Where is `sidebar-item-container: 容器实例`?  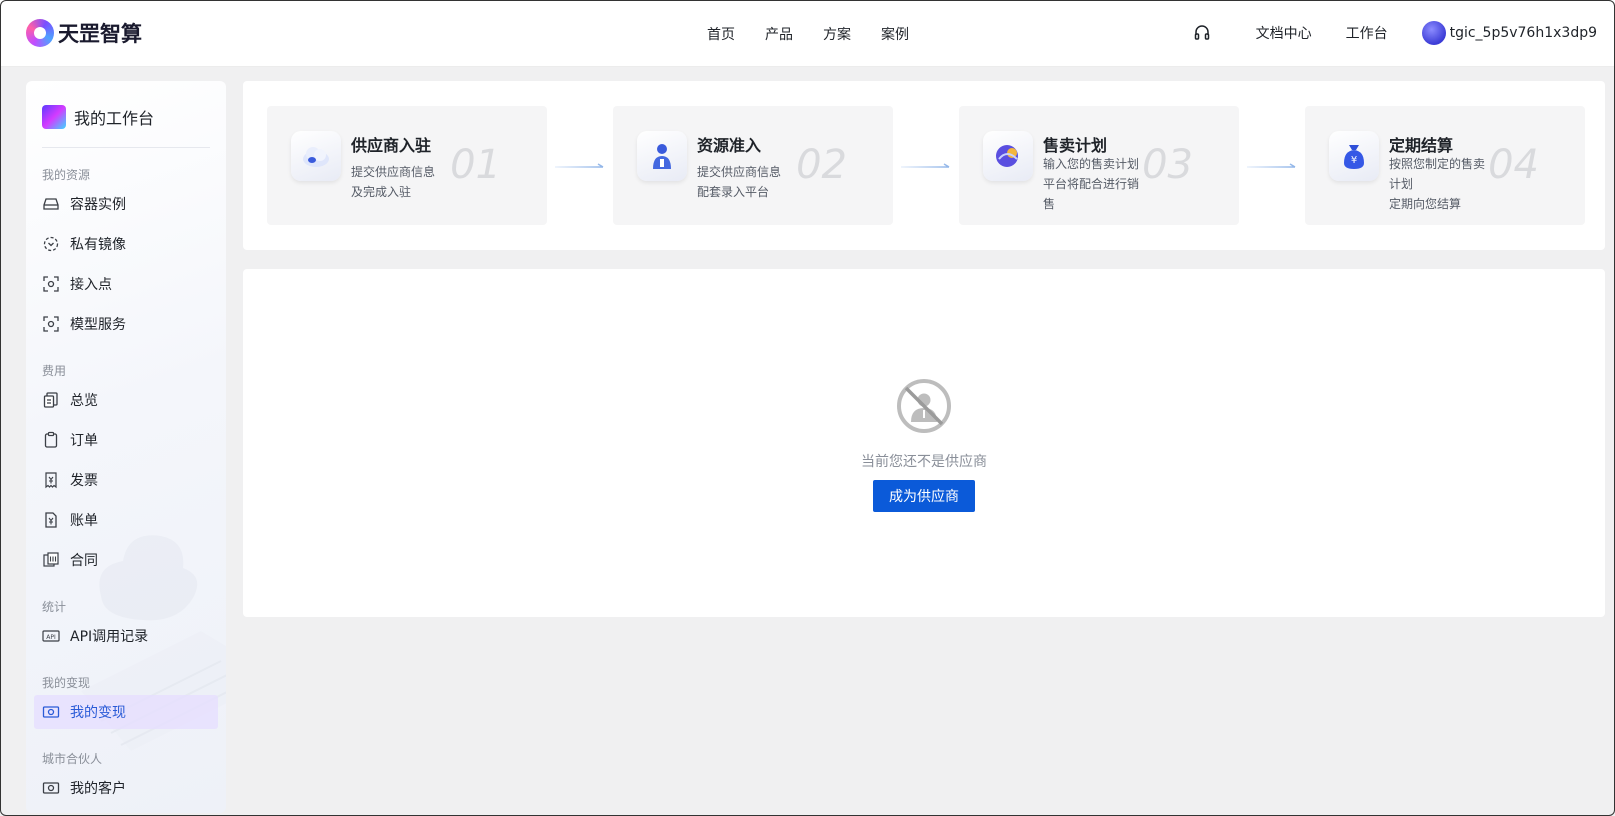
sidebar-item-container: 容器实例 is located at coordinates (126, 204).